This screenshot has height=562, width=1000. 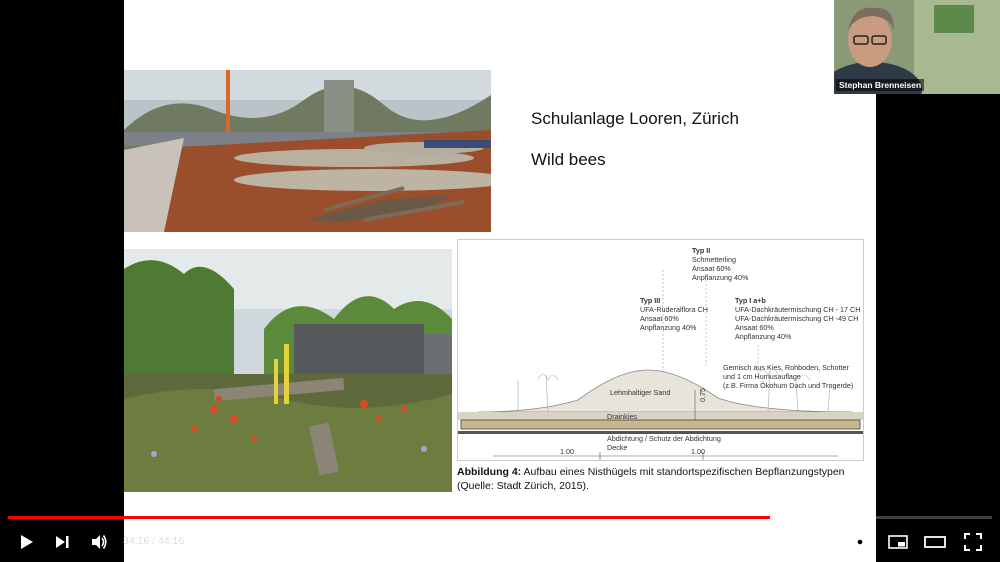 What do you see at coordinates (635, 118) in the screenshot?
I see `slide-title: Schulanlage Looren, Zürich` at bounding box center [635, 118].